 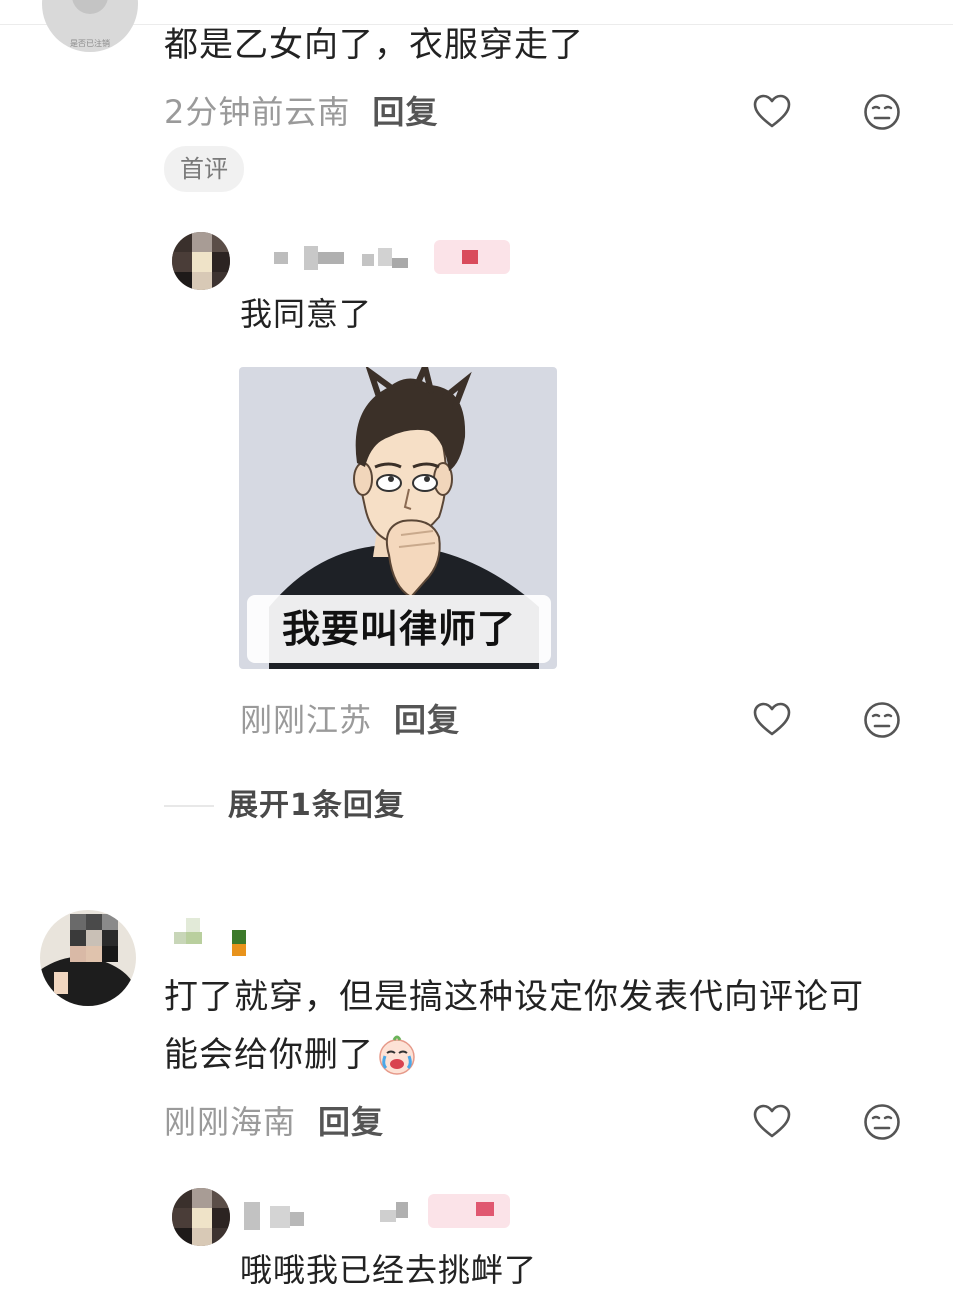 I want to click on reply-text: 哦哦我已经去挑衅了, so click(x=389, y=1270).